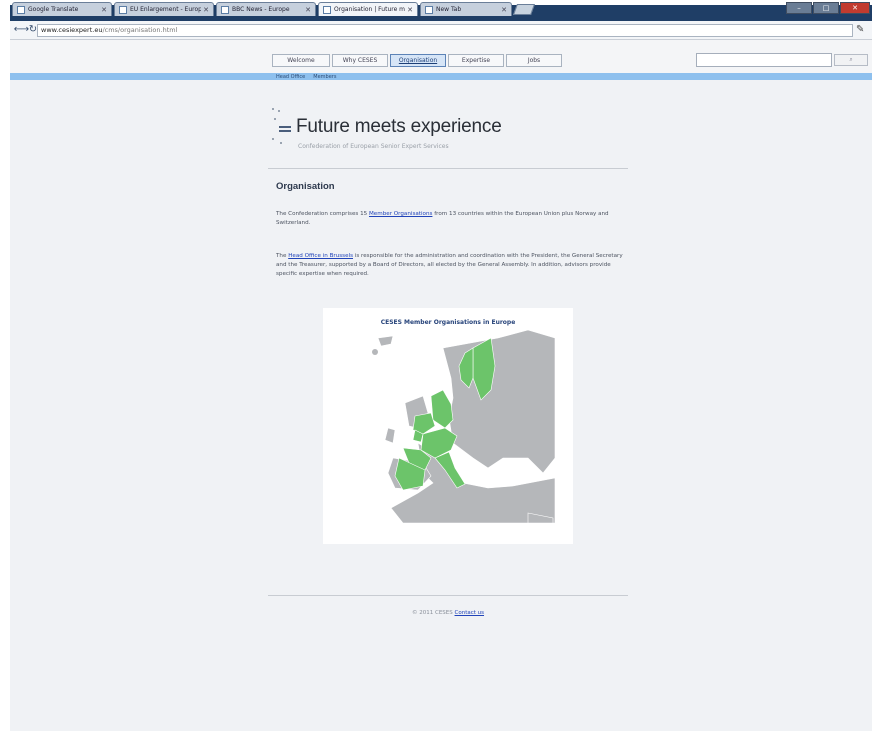 The image size is (875, 731). Describe the element at coordinates (476, 60) in the screenshot. I see `nav-expertise: Expertise` at that location.